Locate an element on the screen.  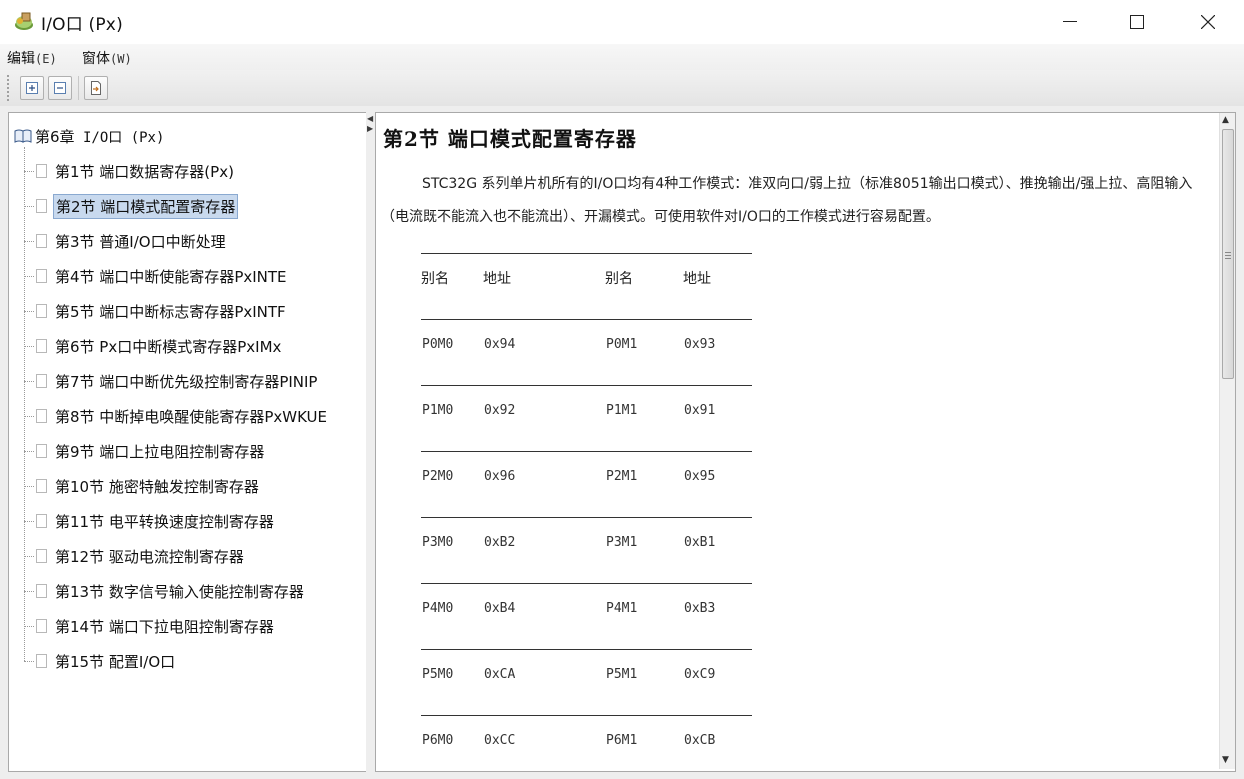
tree-item-label: 第11节 电平转换速度控制寄存器 is located at coordinates (164, 521).